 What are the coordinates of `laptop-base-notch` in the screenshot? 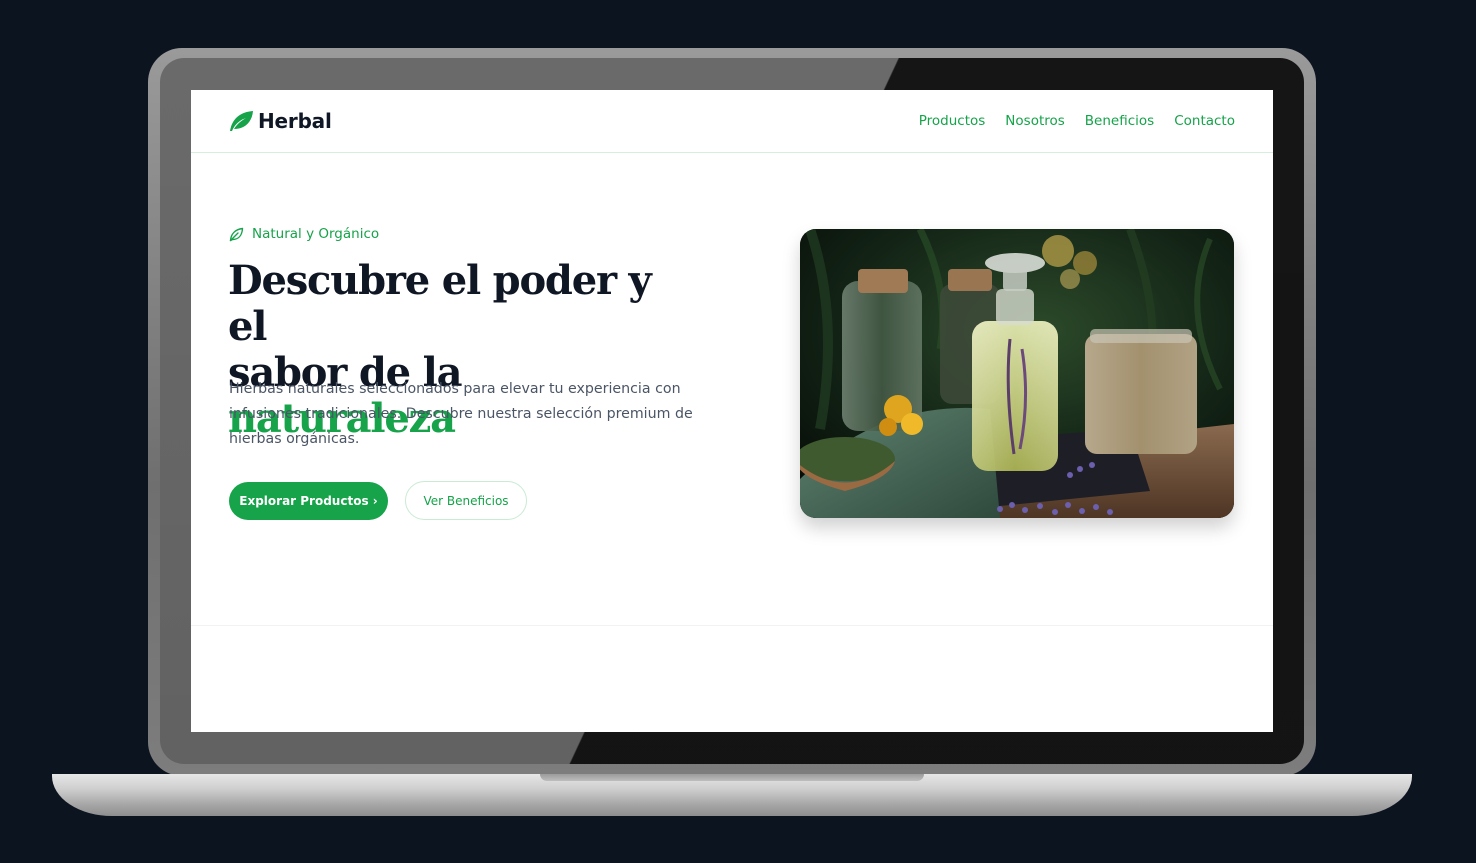 It's located at (732, 777).